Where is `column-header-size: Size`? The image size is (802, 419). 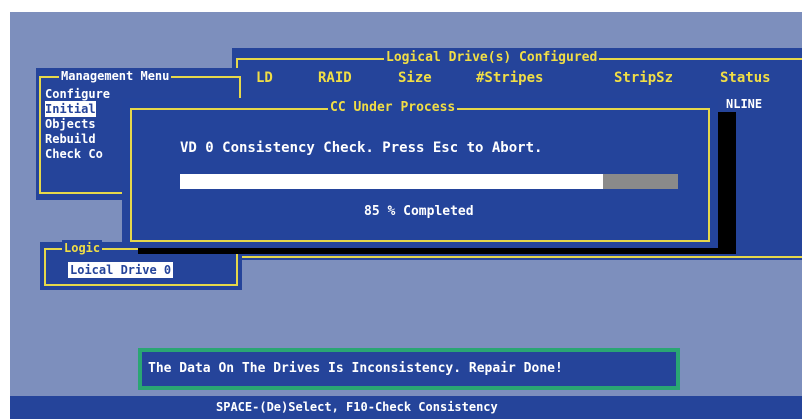 column-header-size: Size is located at coordinates (415, 78).